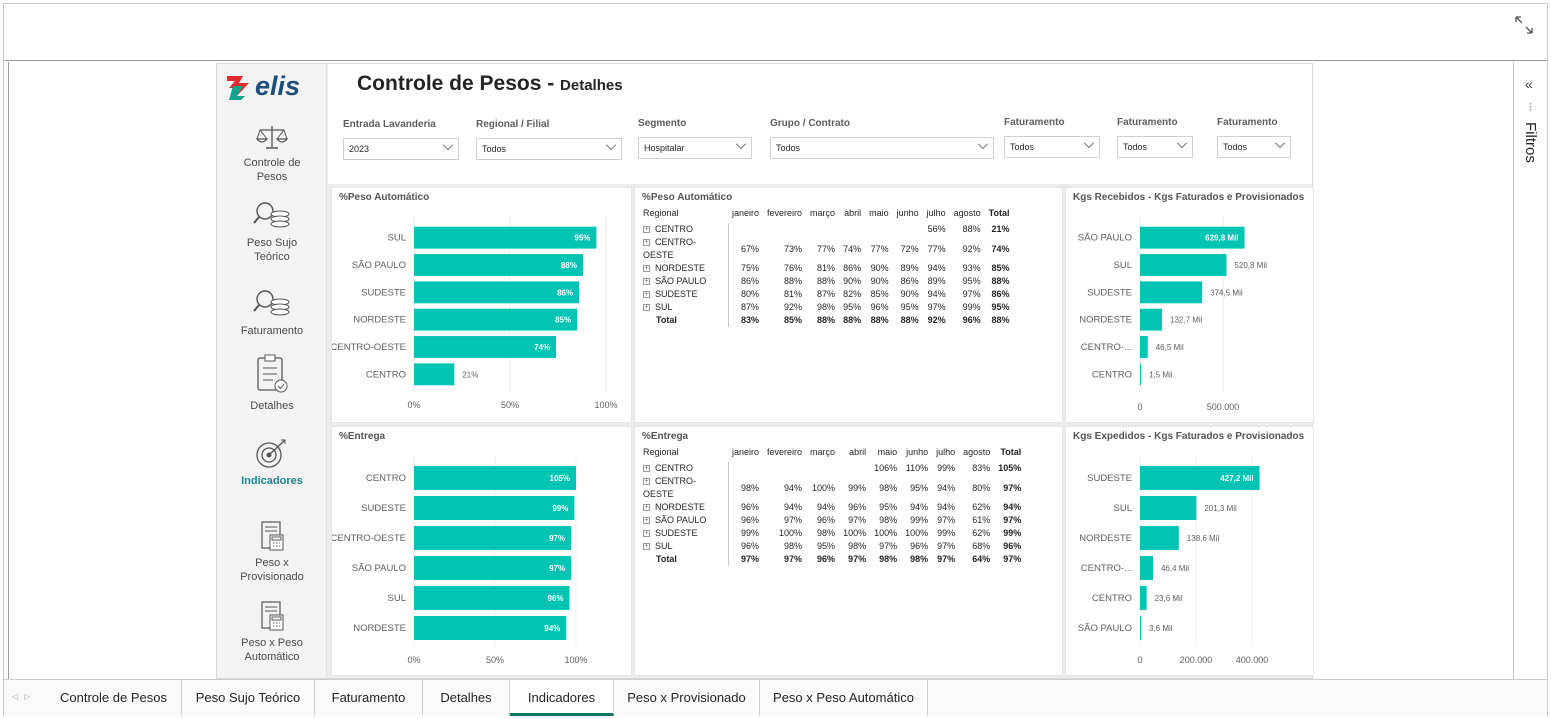  What do you see at coordinates (686, 533) in the screenshot?
I see `matrix-row-label: + SUDESTE` at bounding box center [686, 533].